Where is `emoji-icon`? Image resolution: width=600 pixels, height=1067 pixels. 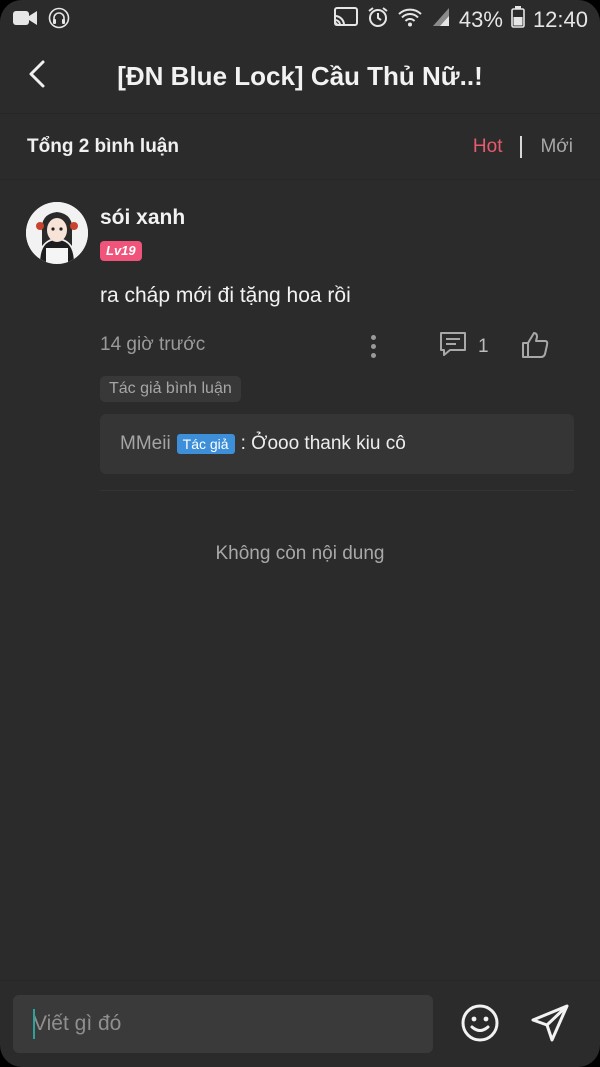
emoji-icon is located at coordinates (480, 1025).